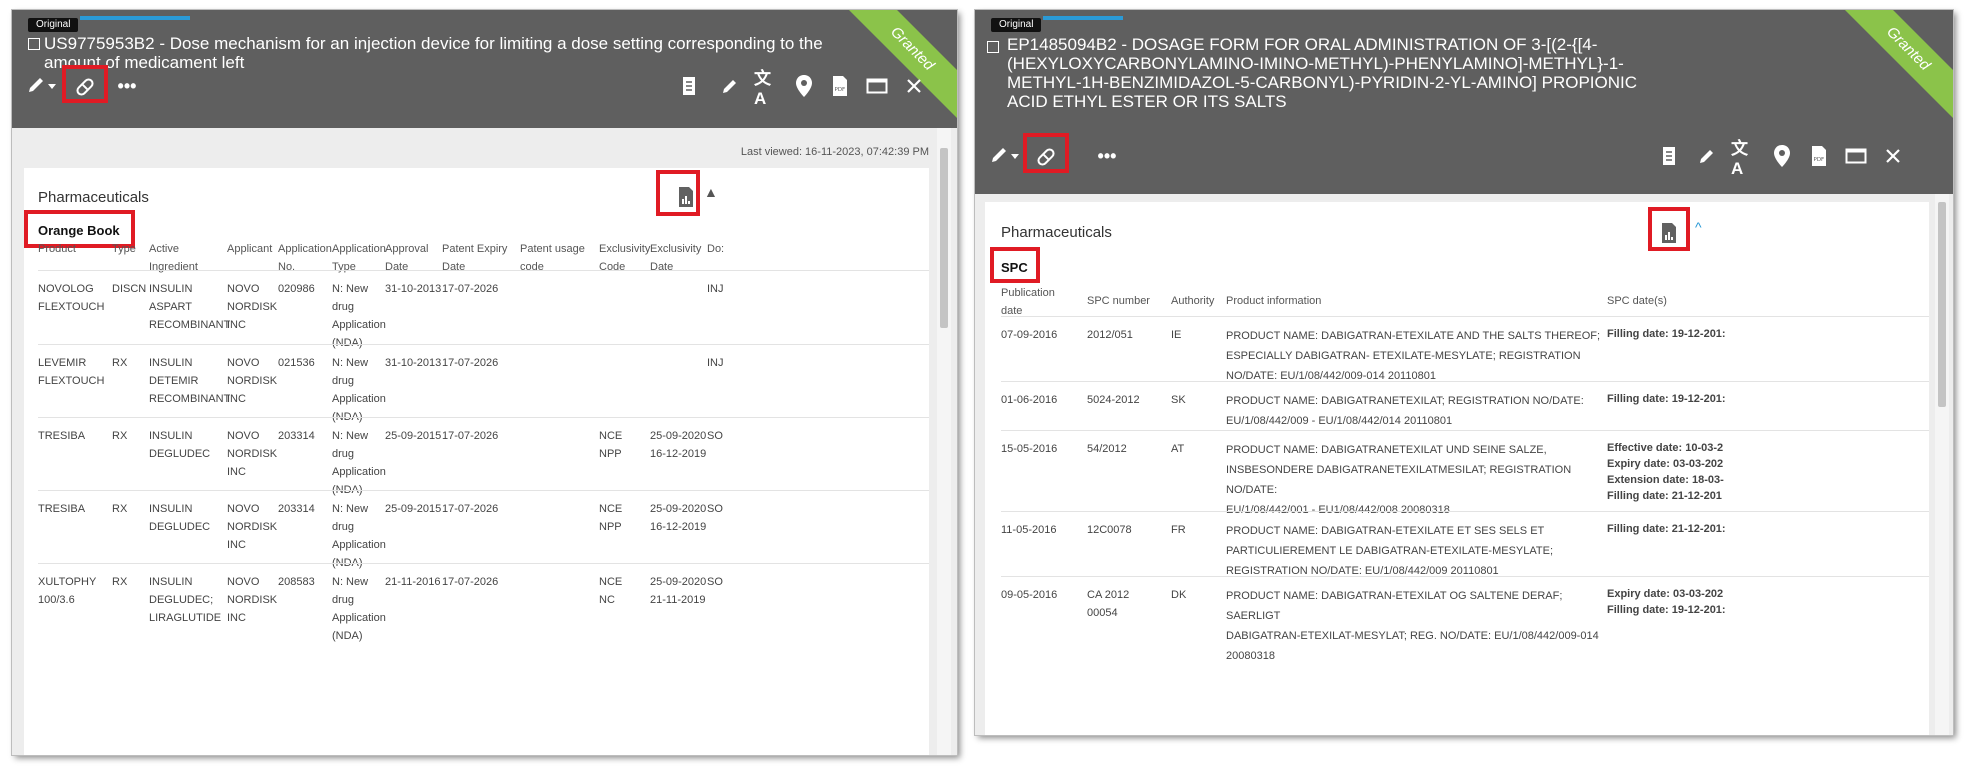  Describe the element at coordinates (1698, 227) in the screenshot. I see `collapse-chevron-icon: ^` at that location.